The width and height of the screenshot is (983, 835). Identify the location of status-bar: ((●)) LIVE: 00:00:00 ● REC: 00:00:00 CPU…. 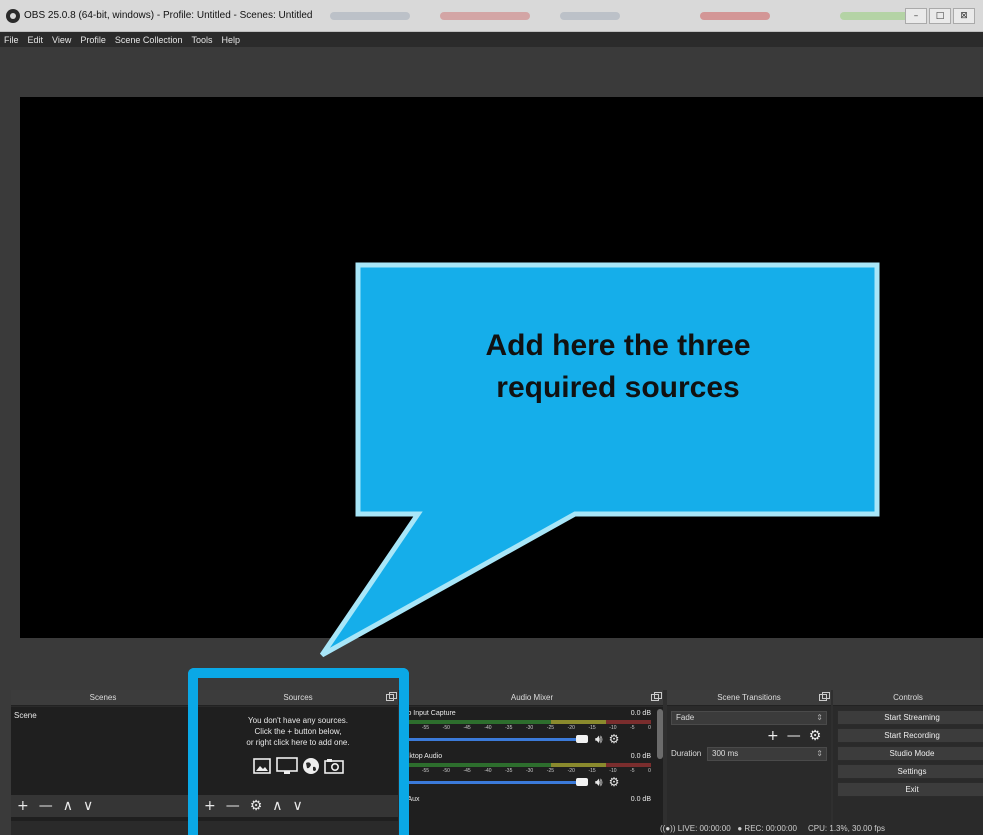
(772, 828).